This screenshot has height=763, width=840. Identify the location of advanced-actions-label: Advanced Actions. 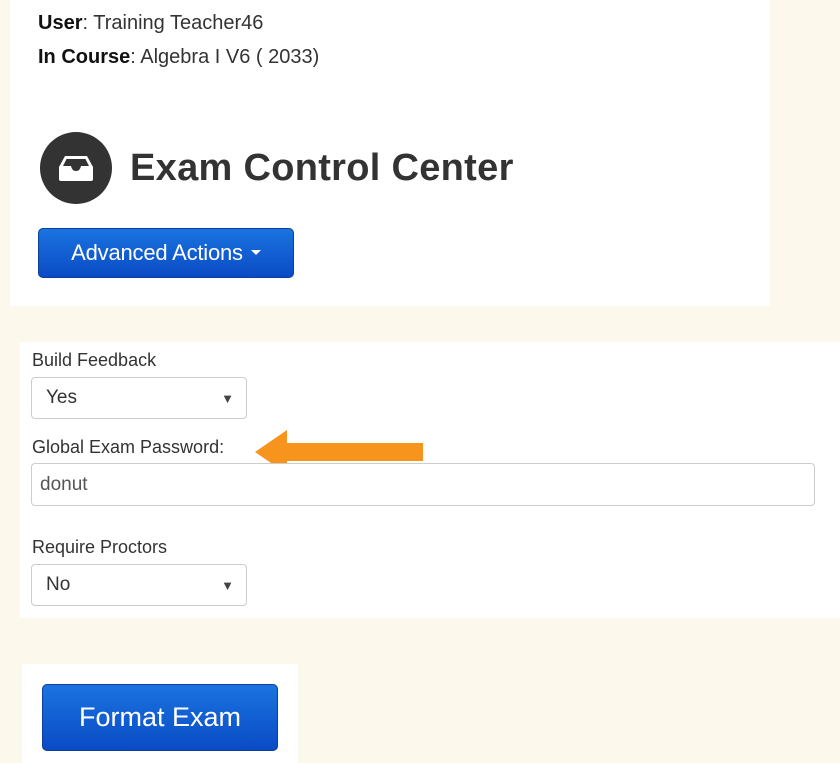
(157, 252).